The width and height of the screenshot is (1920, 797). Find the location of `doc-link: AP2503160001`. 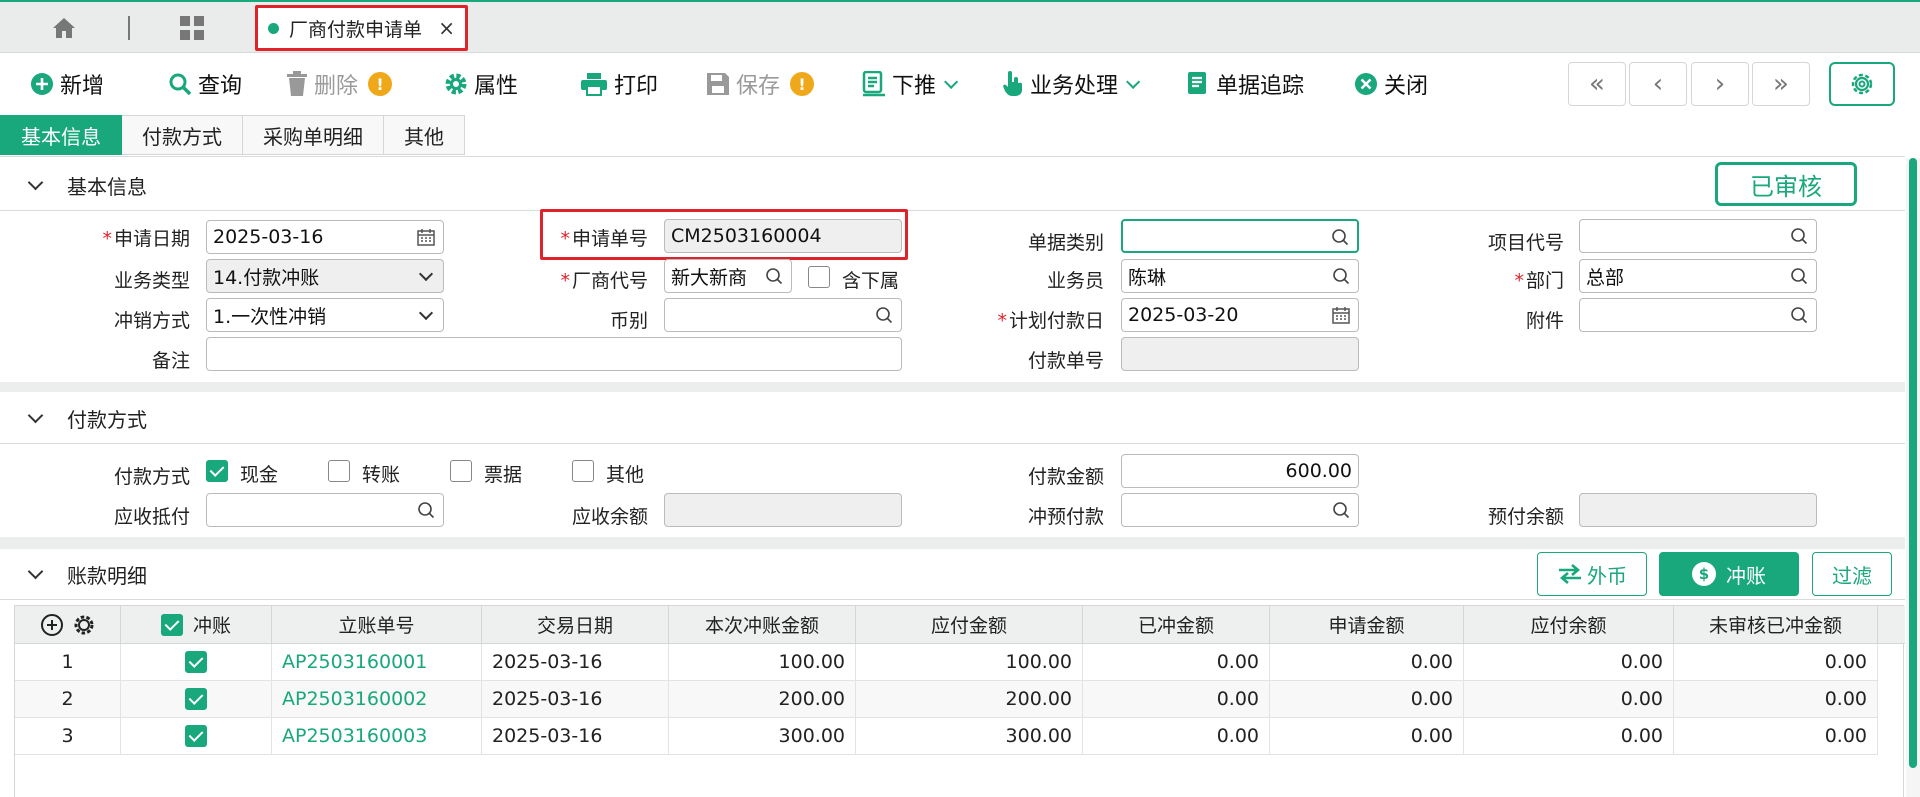

doc-link: AP2503160001 is located at coordinates (377, 662).